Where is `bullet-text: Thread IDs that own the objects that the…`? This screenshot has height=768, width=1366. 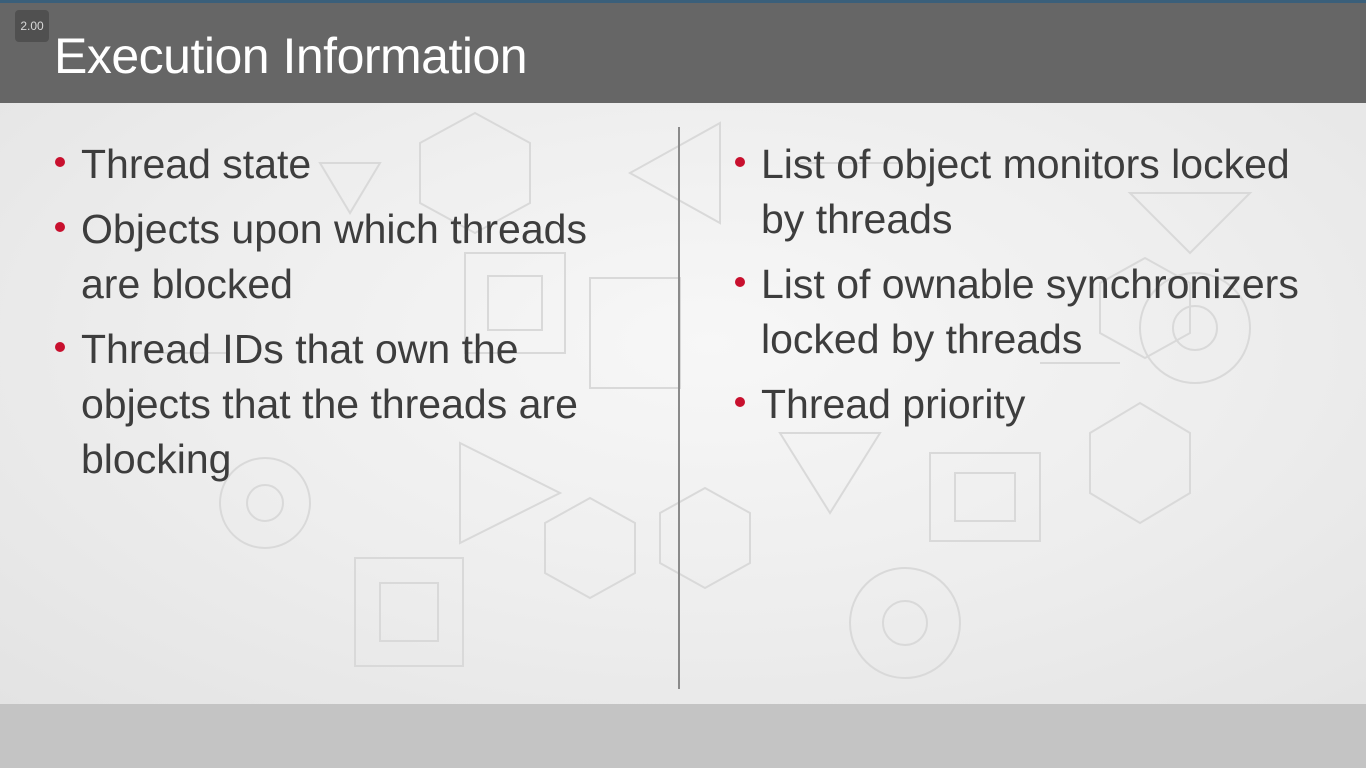 bullet-text: Thread IDs that own the objects that the… is located at coordinates (329, 404).